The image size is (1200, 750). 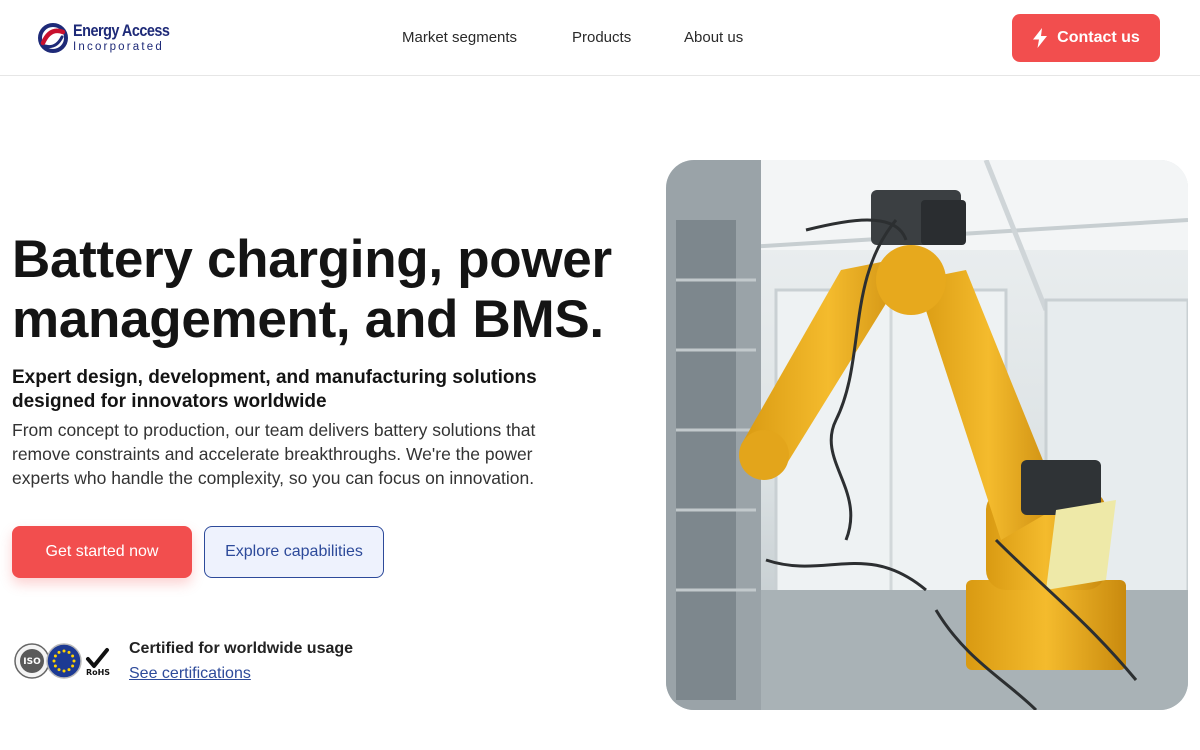 I want to click on ce-eu-badge-icon, so click(x=64, y=661).